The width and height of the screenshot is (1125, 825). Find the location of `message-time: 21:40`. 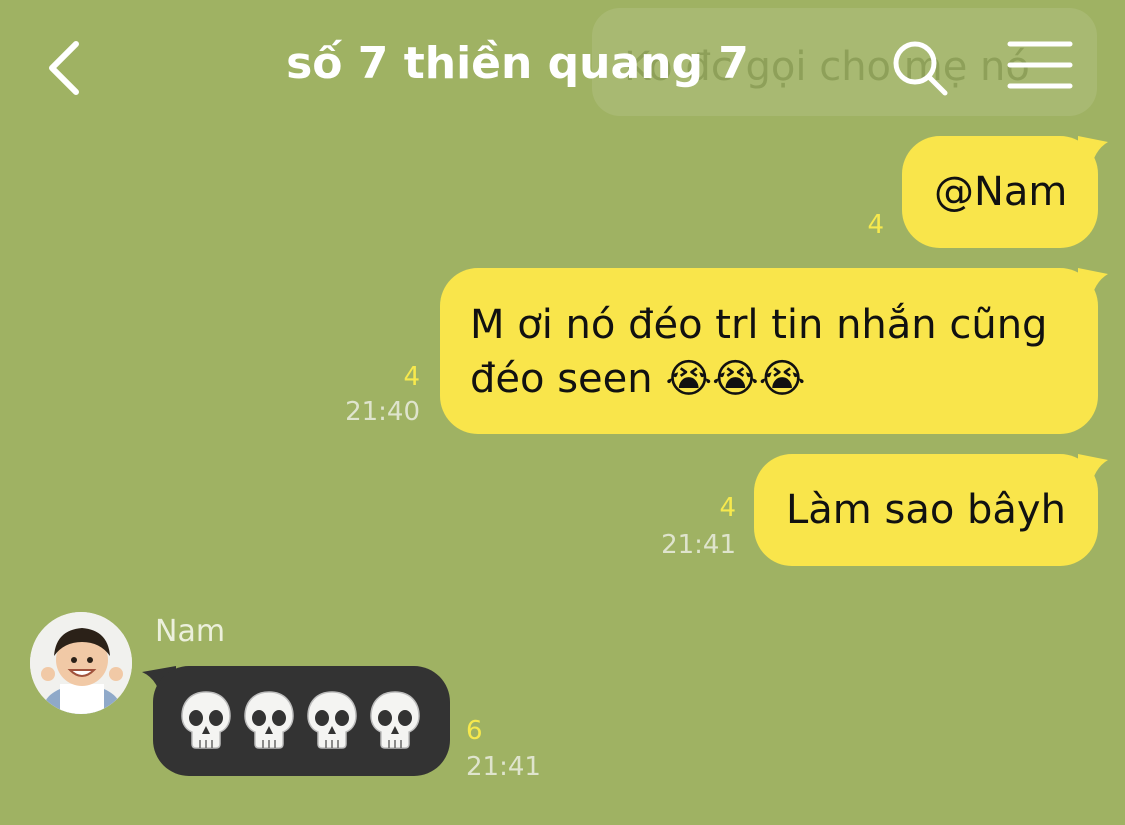

message-time: 21:40 is located at coordinates (382, 412).